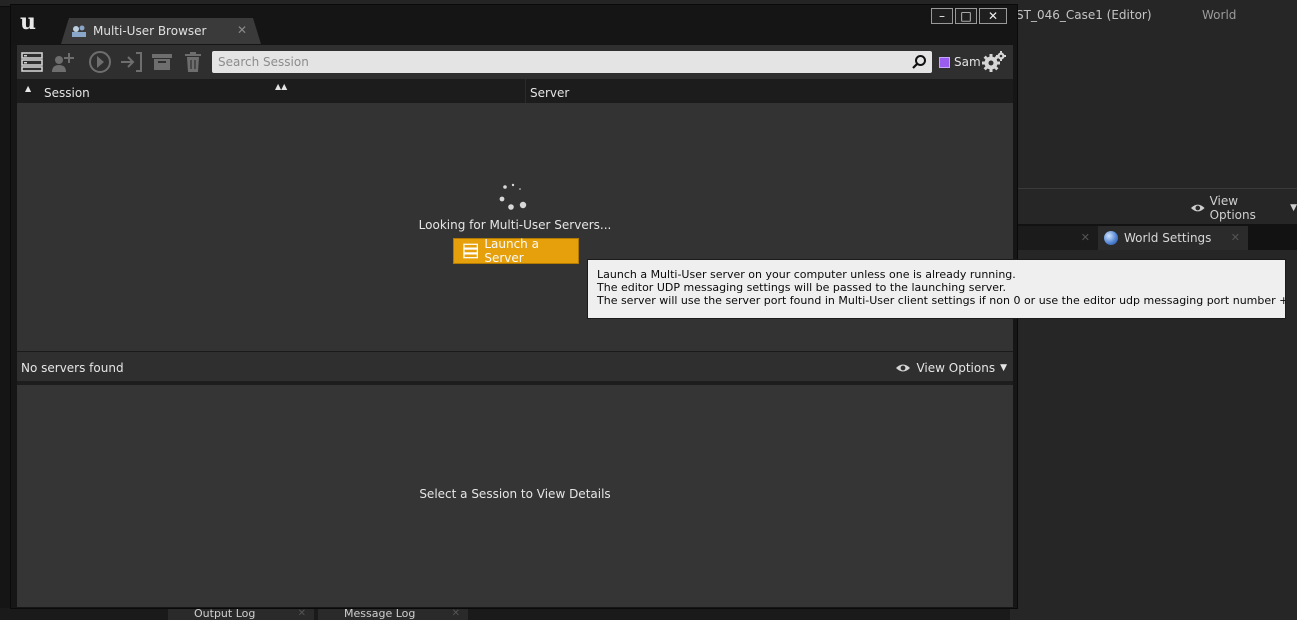  Describe the element at coordinates (1219, 15) in the screenshot. I see `outliner-type-label: World` at that location.